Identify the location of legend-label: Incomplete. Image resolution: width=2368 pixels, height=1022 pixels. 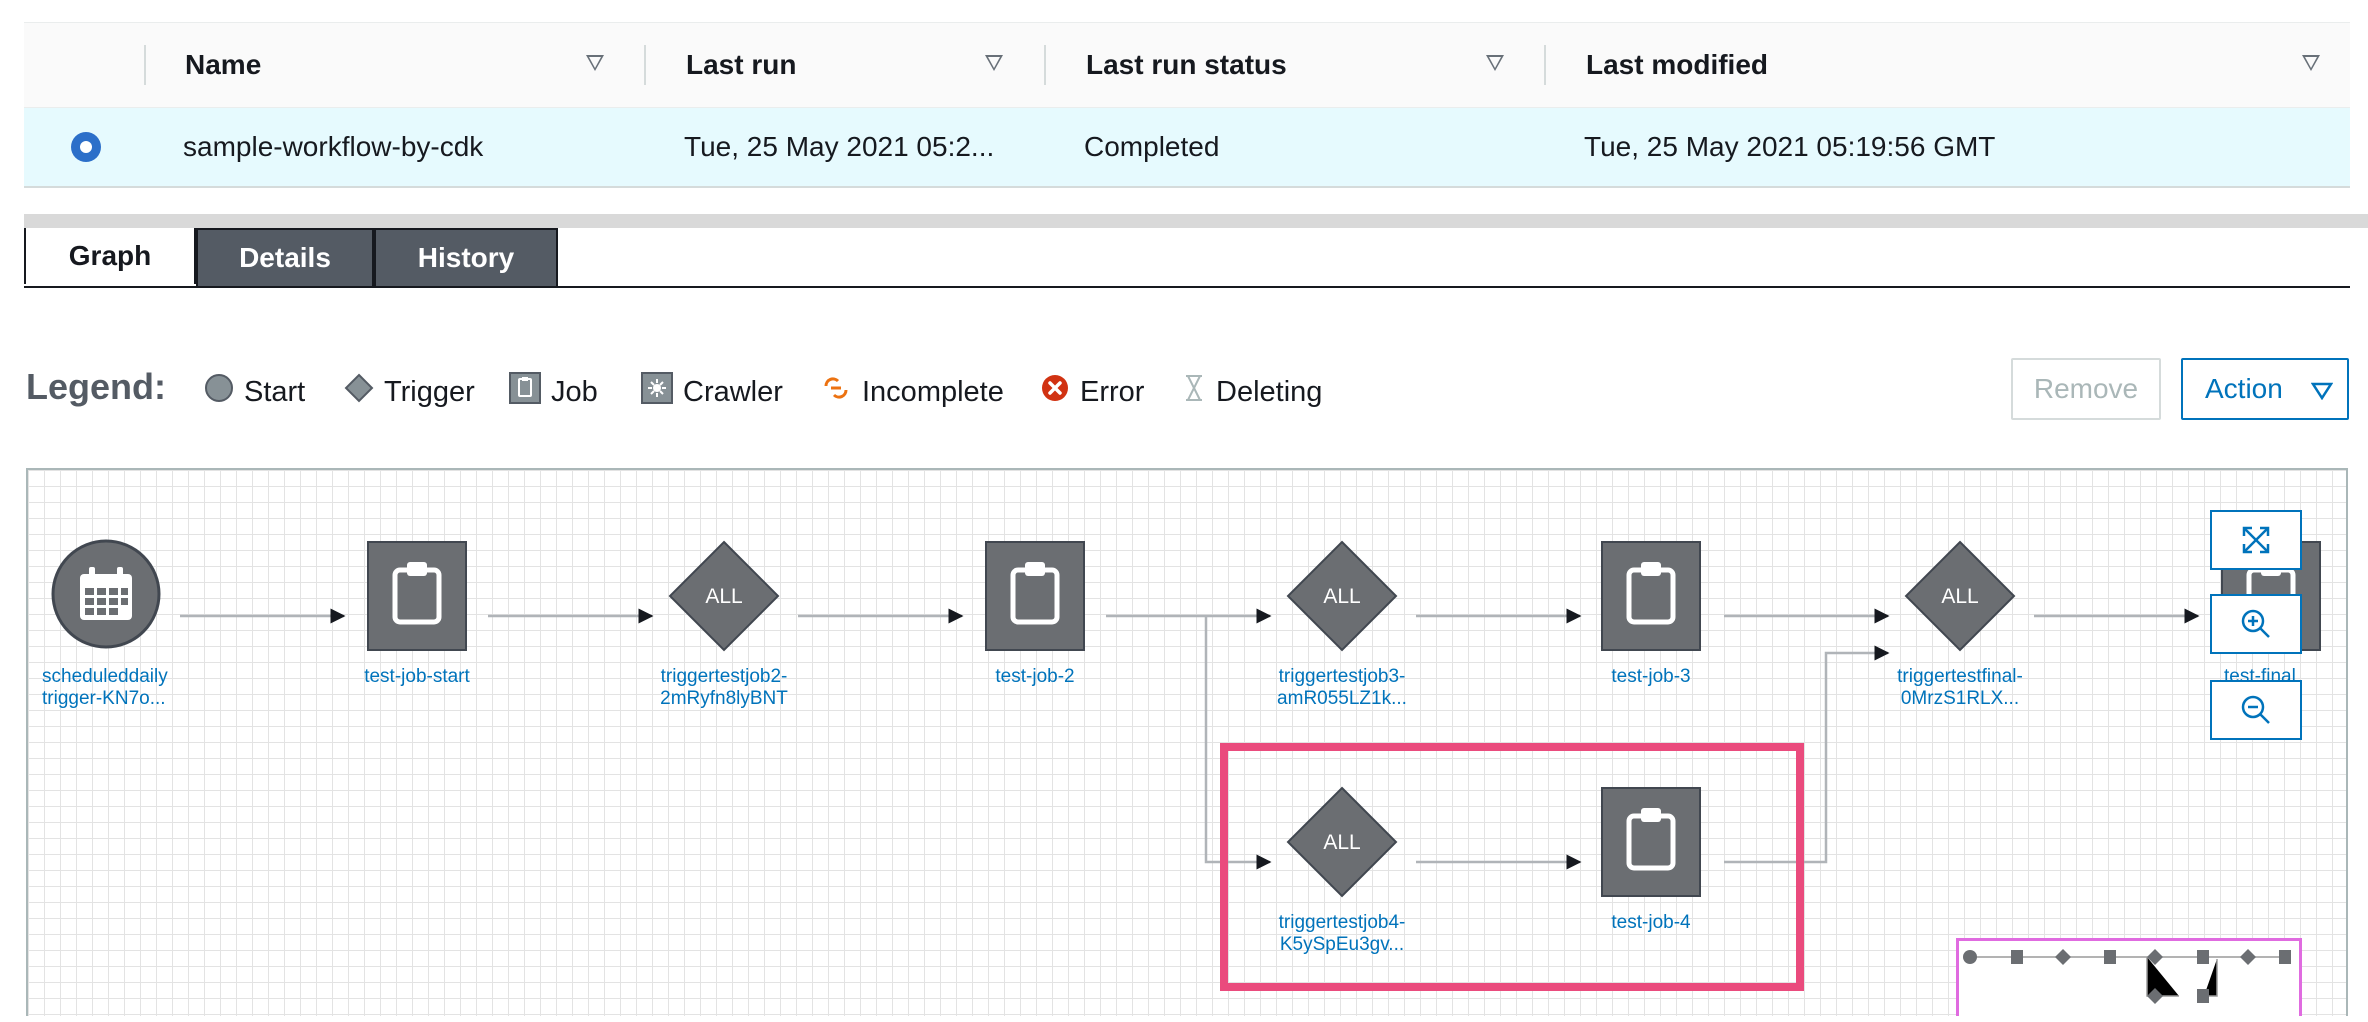
(933, 391).